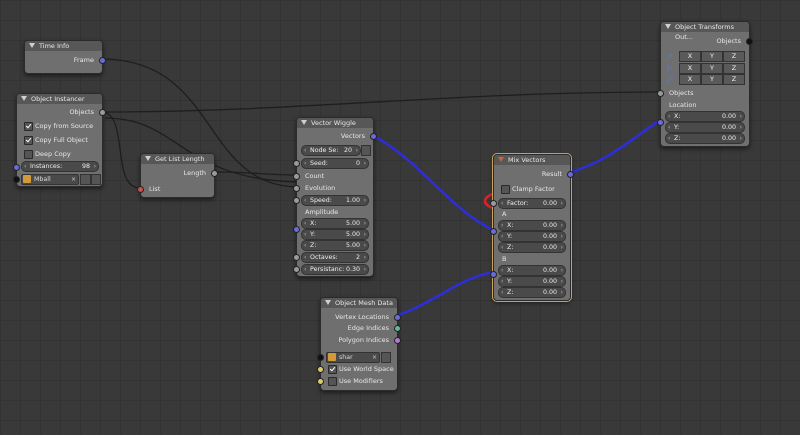 The height and width of the screenshot is (435, 800). Describe the element at coordinates (65, 60) in the screenshot. I see `output-frame: Frame` at that location.